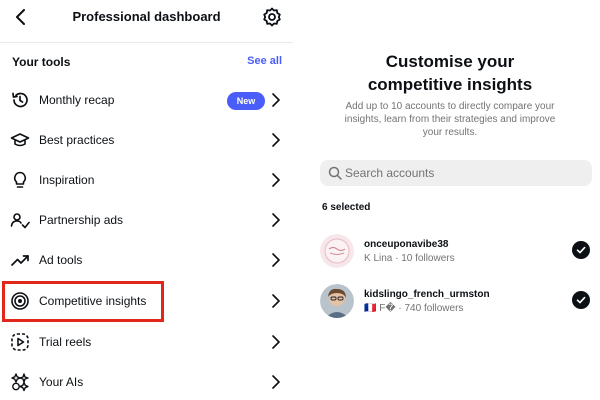 The width and height of the screenshot is (600, 400). I want to click on tool-item-label: Monthly recap, so click(77, 100).